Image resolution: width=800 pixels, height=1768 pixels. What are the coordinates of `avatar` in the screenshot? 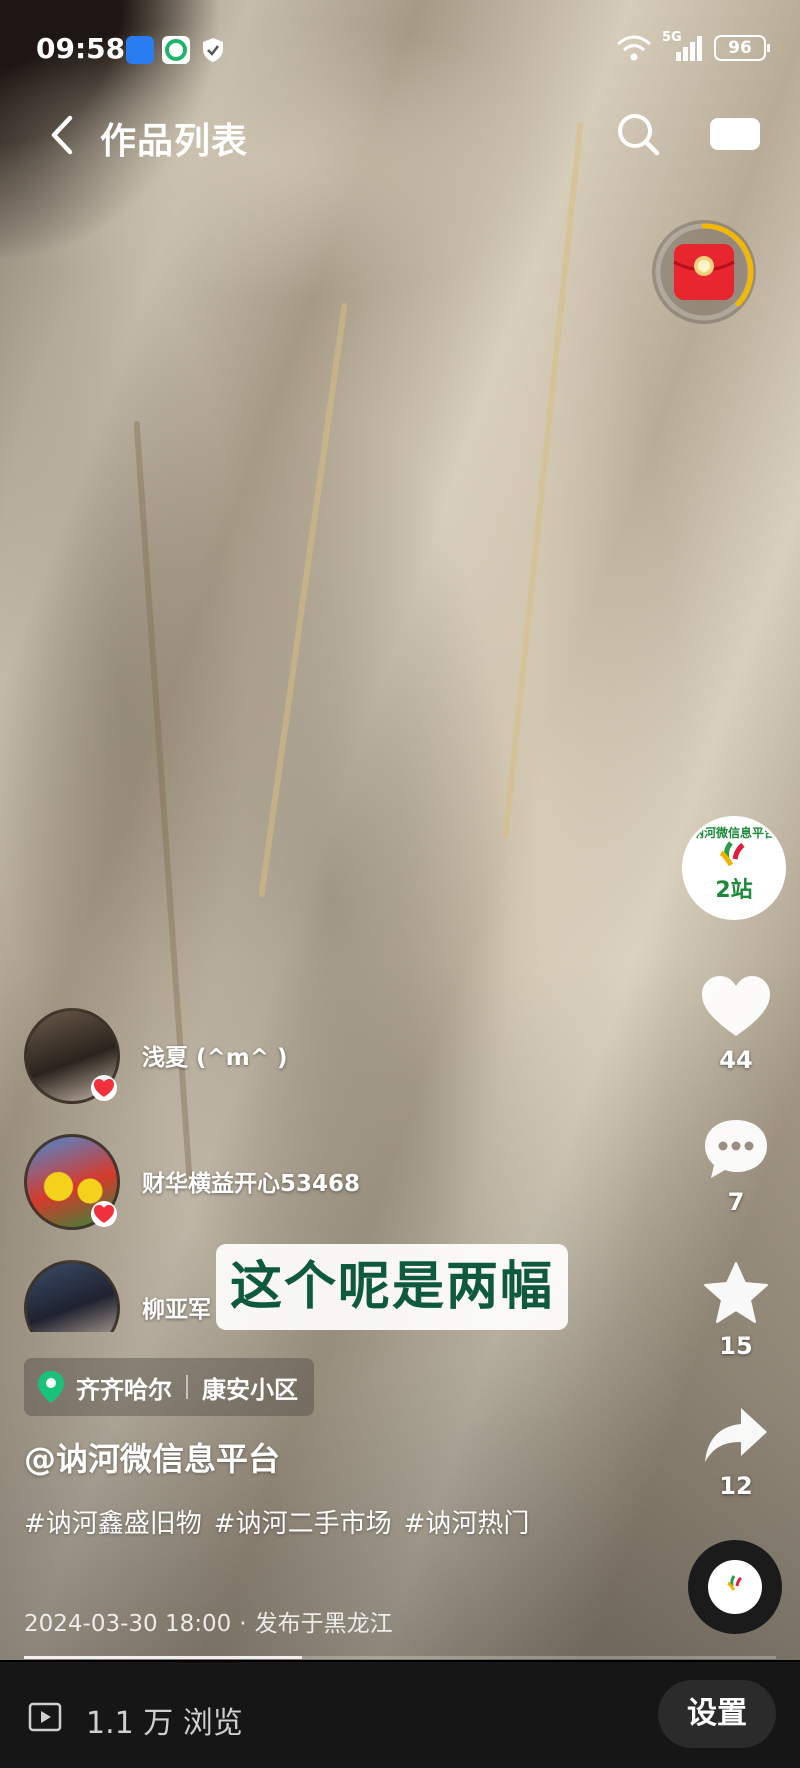 It's located at (72, 1296).